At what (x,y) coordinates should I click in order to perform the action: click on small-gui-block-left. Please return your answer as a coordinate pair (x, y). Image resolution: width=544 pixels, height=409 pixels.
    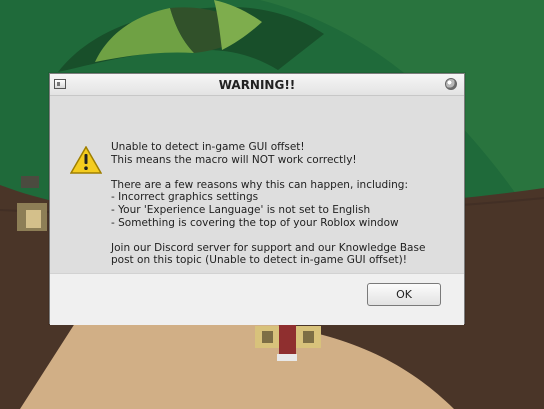
    Looking at the image, I should click on (267, 337).